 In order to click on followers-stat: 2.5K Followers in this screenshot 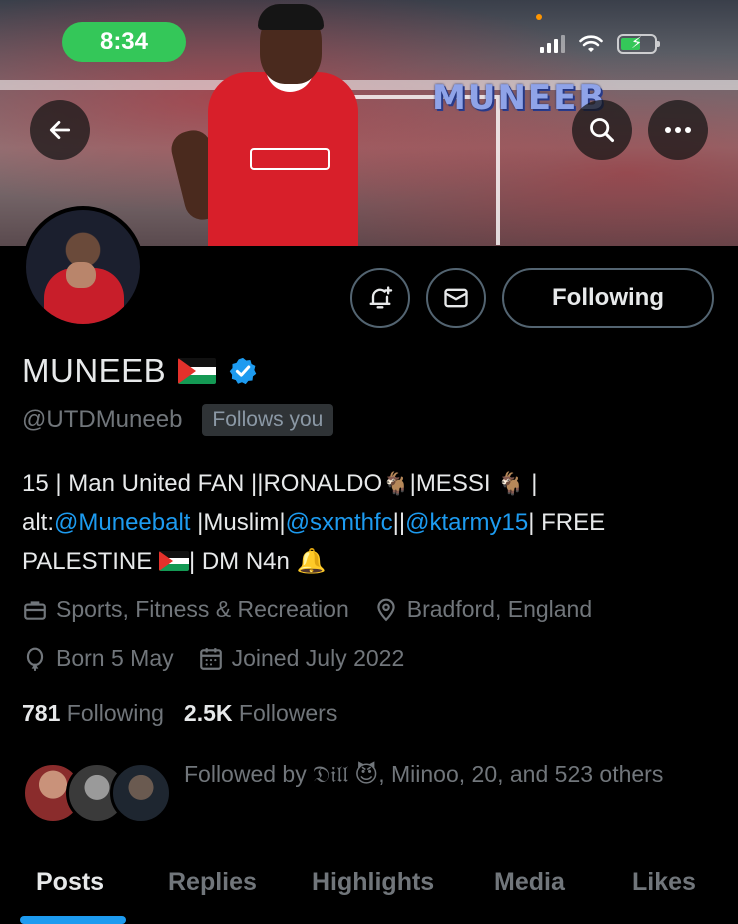, I will do `click(260, 713)`.